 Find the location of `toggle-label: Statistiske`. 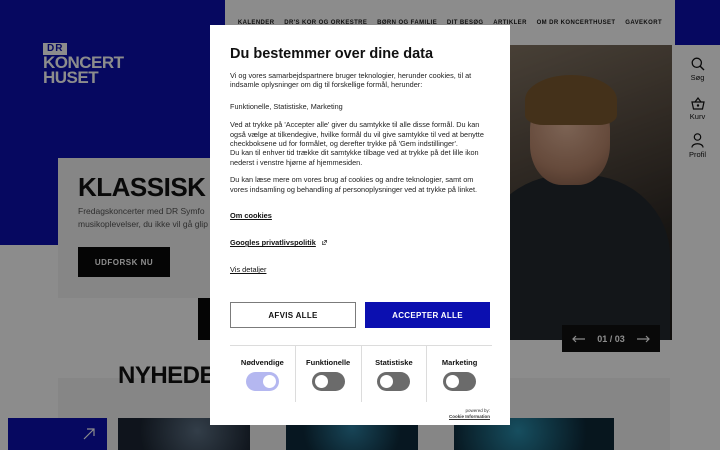

toggle-label: Statistiske is located at coordinates (394, 362).